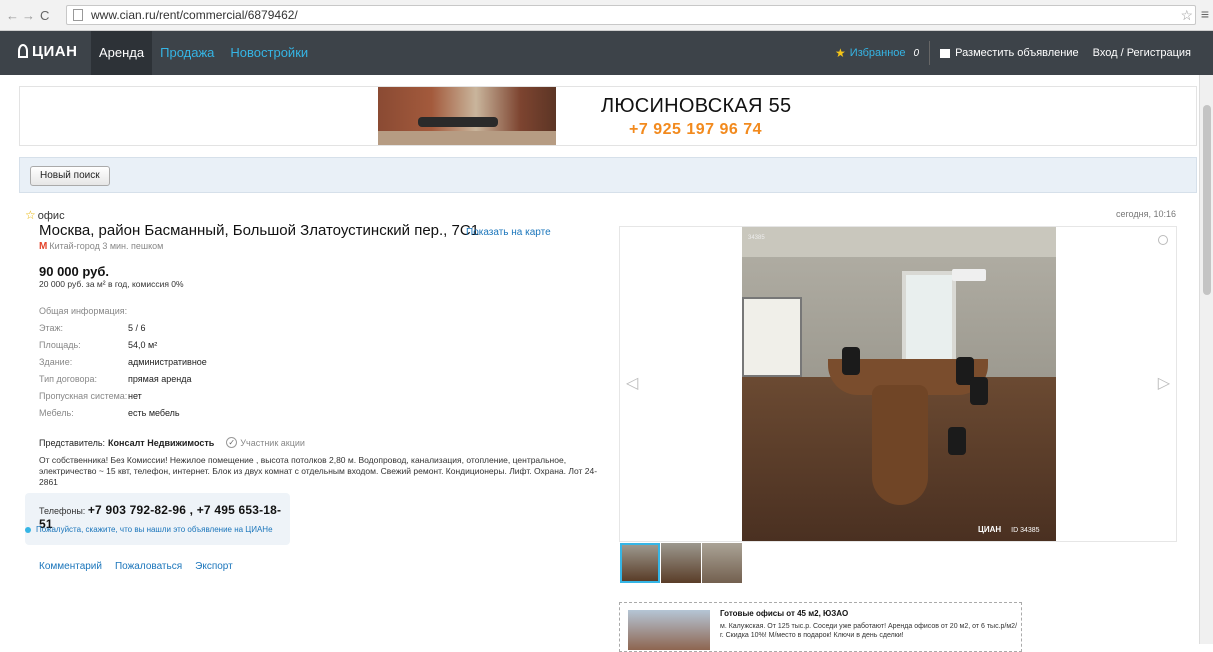  I want to click on photo-corner-id: 34385, so click(756, 238).